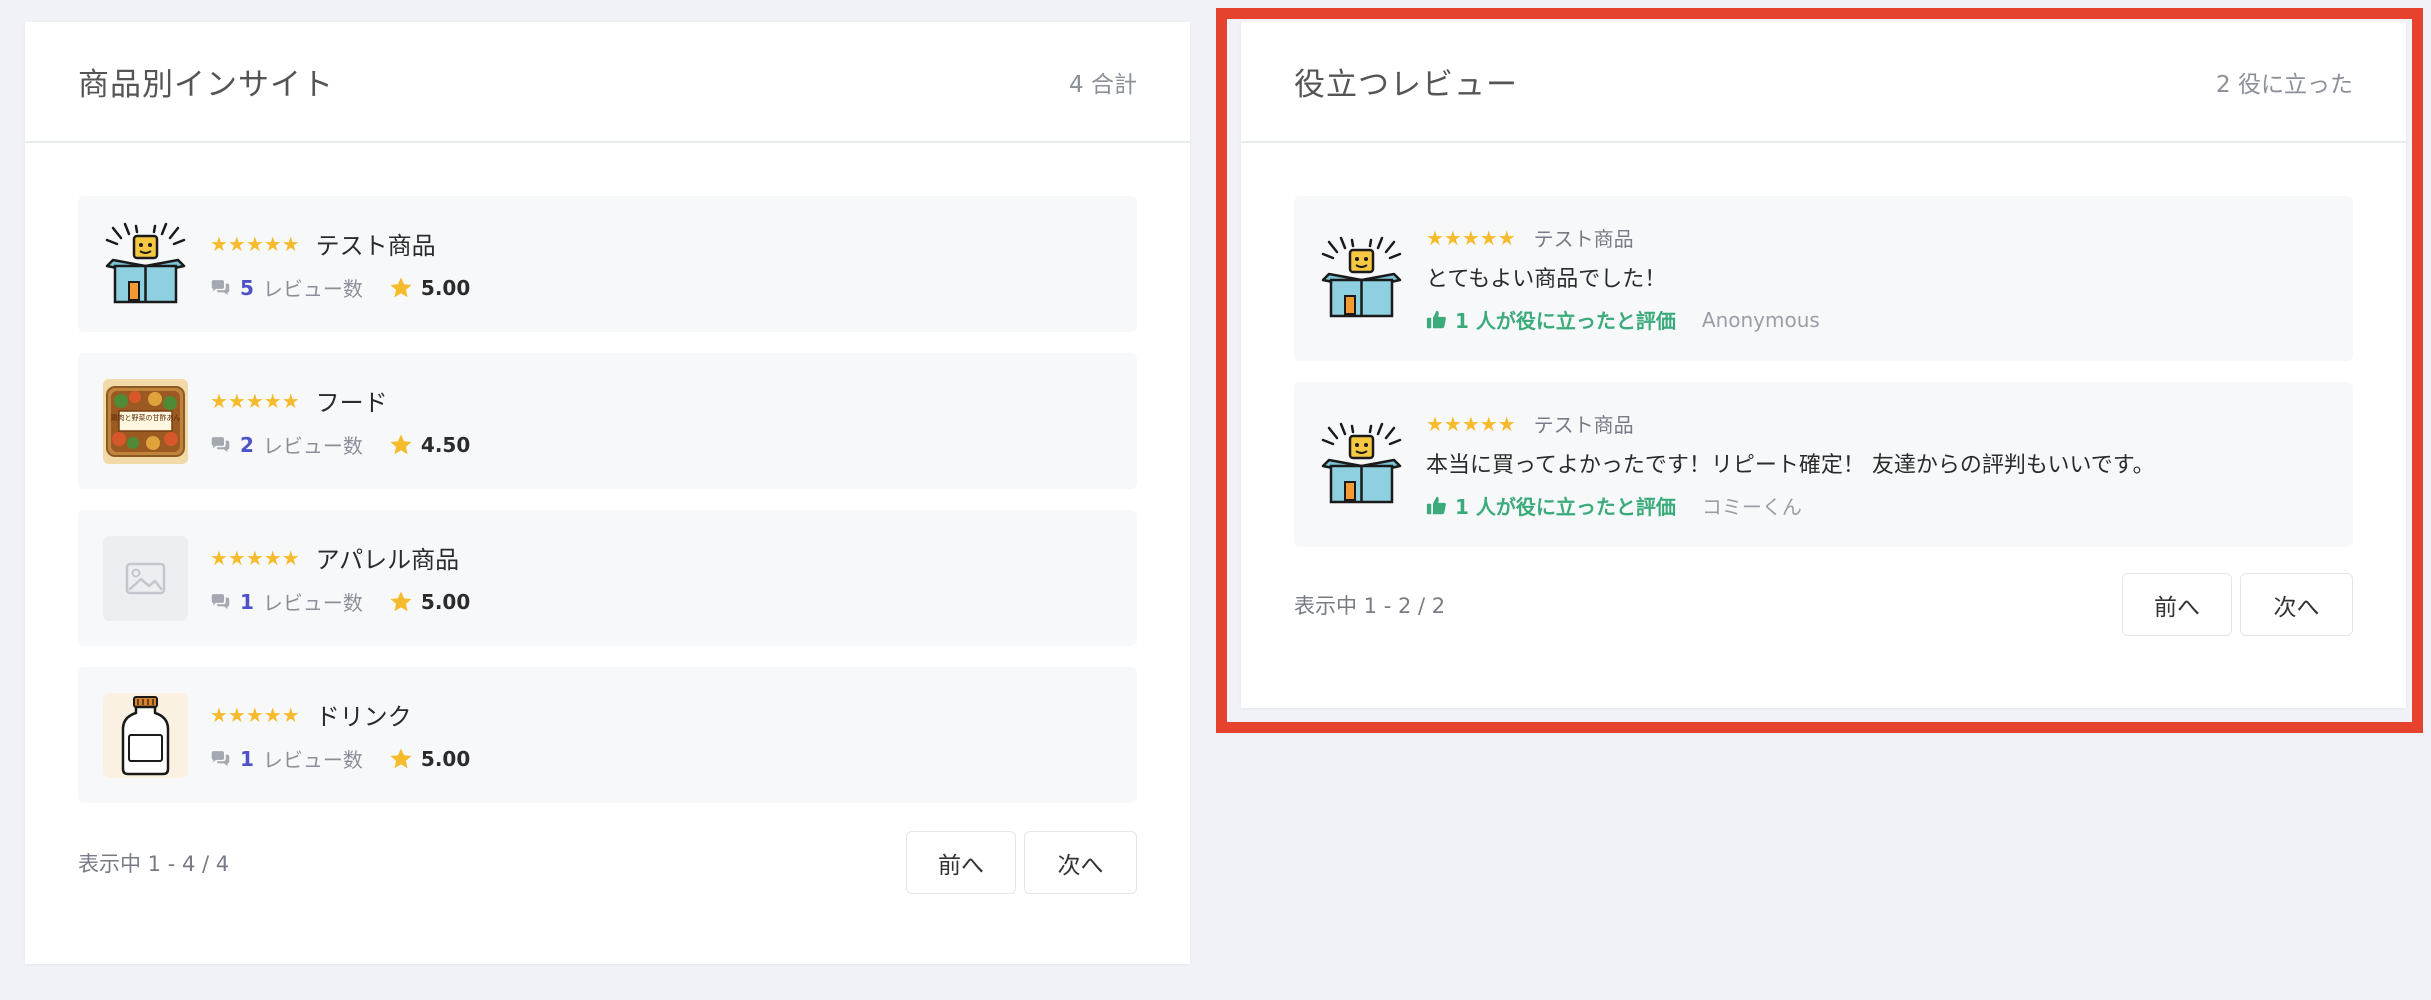 This screenshot has height=1000, width=2431. I want to click on helpful-reviews-count: 2 役に立った, so click(2284, 84).